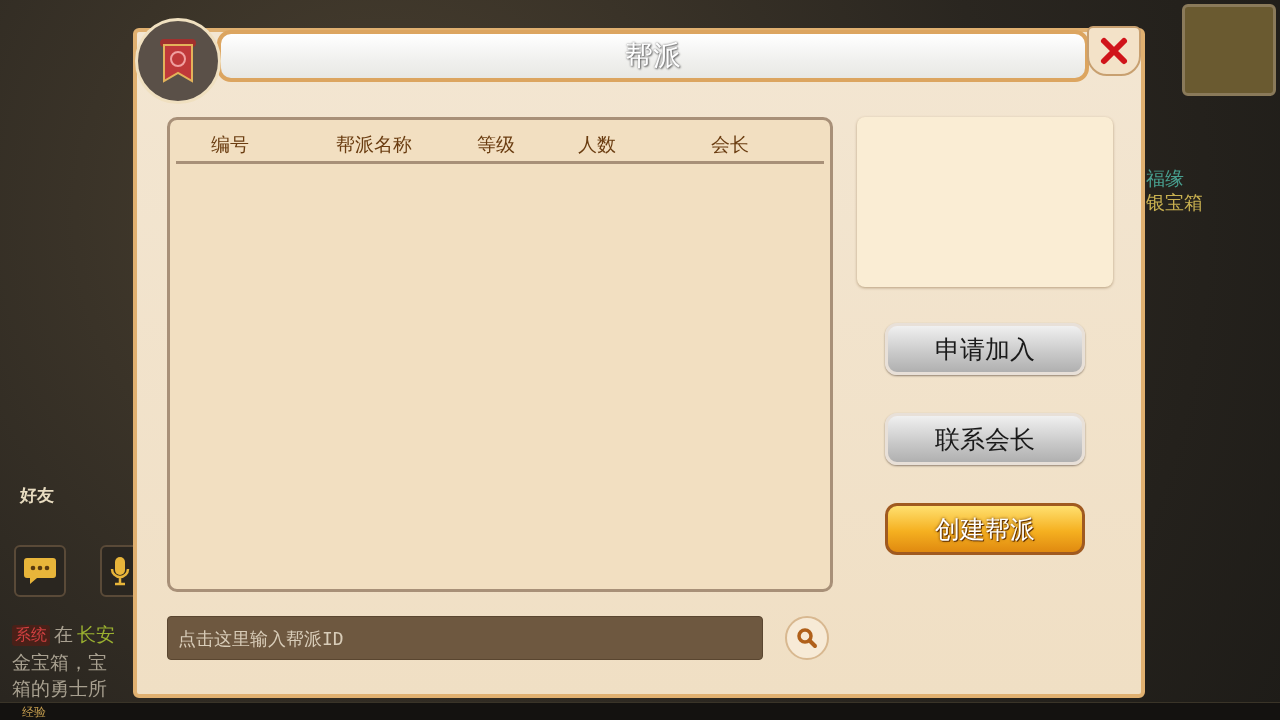  I want to click on friends-button: 好友, so click(37, 495).